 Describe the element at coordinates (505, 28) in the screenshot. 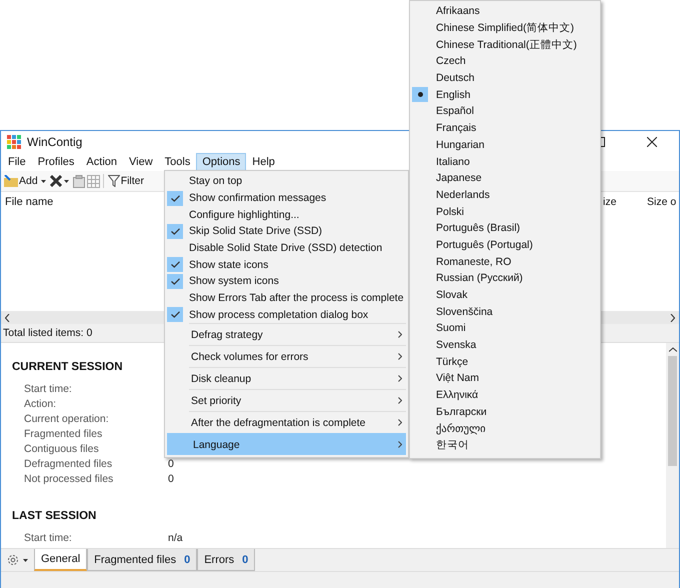

I see `menu-item: Chinese Simplified(简体中文)` at that location.